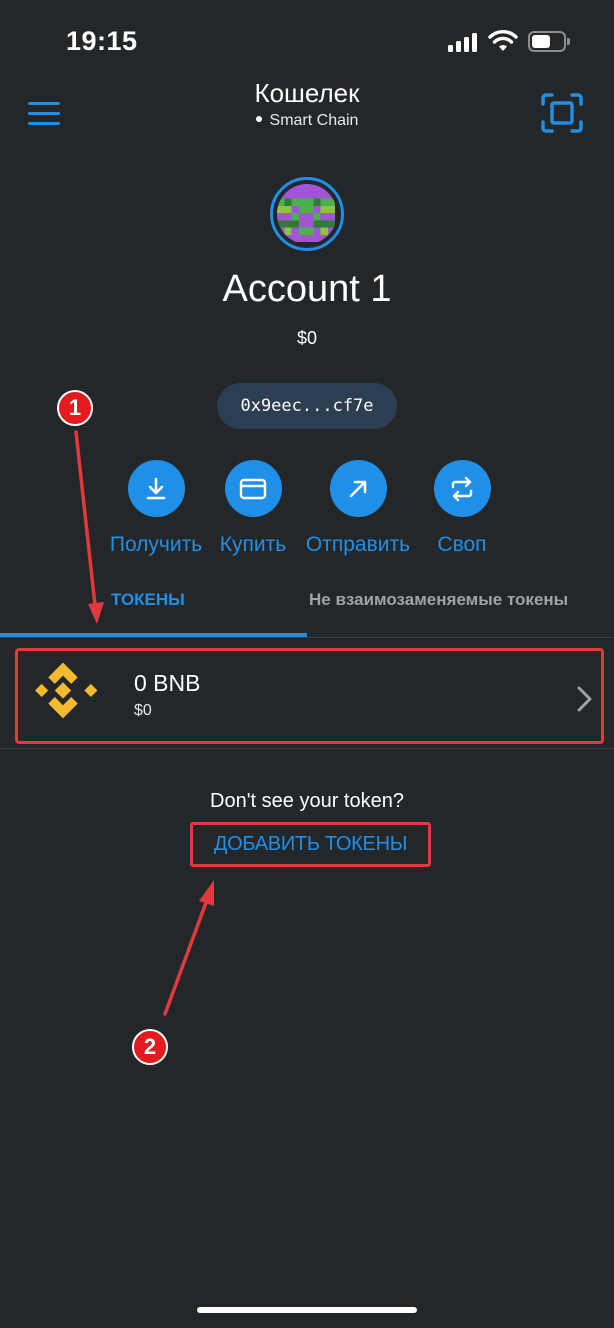  I want to click on account-avatar, so click(307, 214).